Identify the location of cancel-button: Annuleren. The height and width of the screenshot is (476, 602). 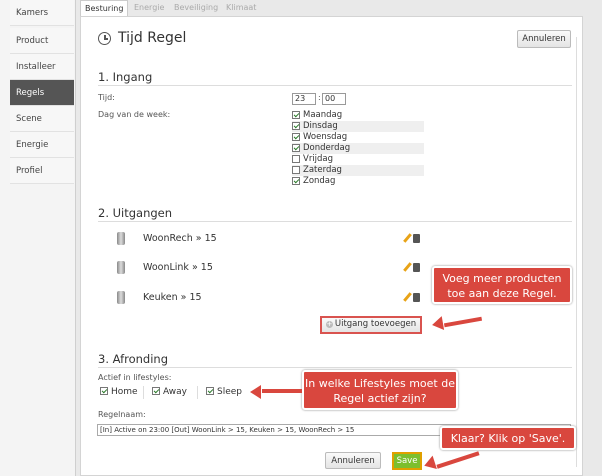
(353, 460).